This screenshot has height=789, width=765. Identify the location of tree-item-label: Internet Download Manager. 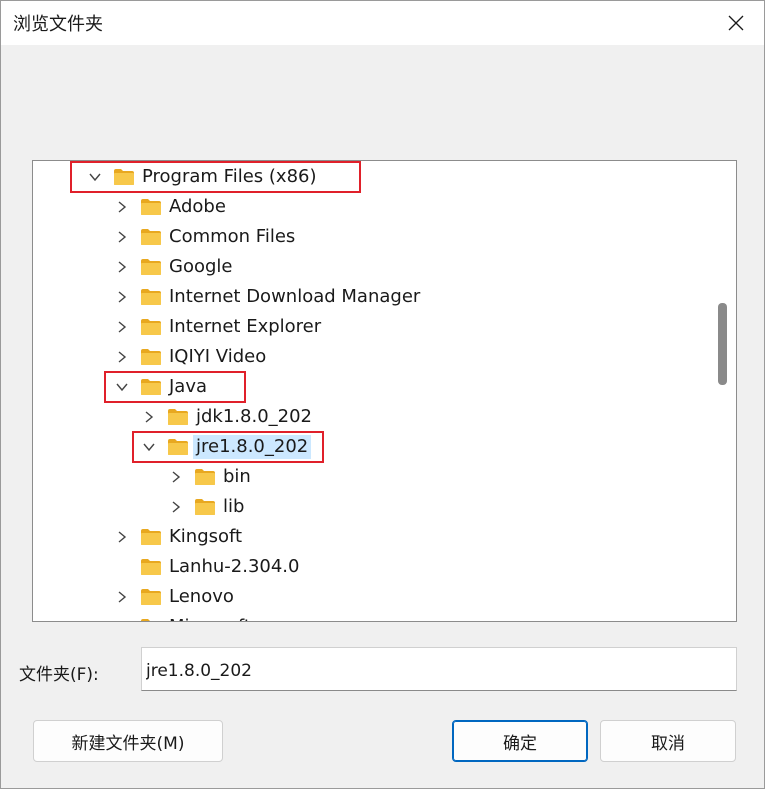
(295, 296).